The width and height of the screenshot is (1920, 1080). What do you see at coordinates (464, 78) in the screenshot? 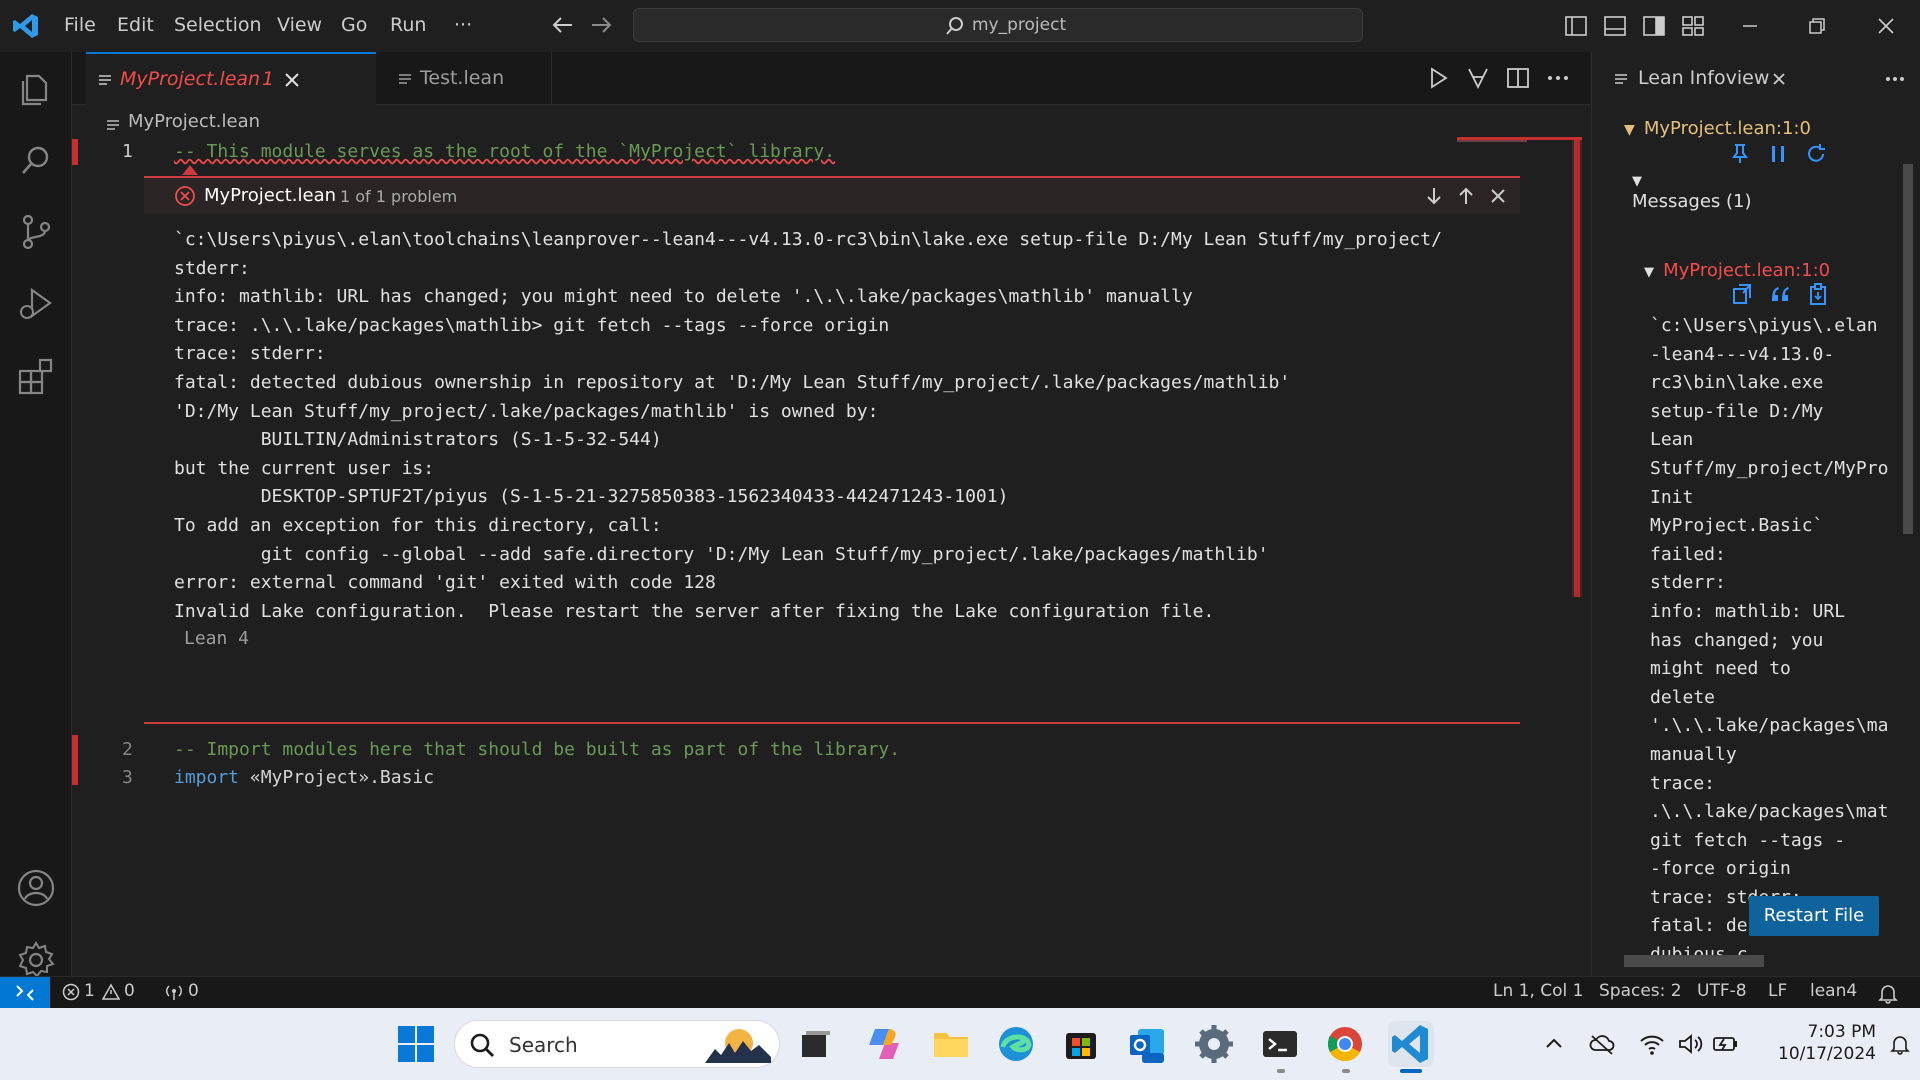
I see `tab-test-lean: Test.lean` at bounding box center [464, 78].